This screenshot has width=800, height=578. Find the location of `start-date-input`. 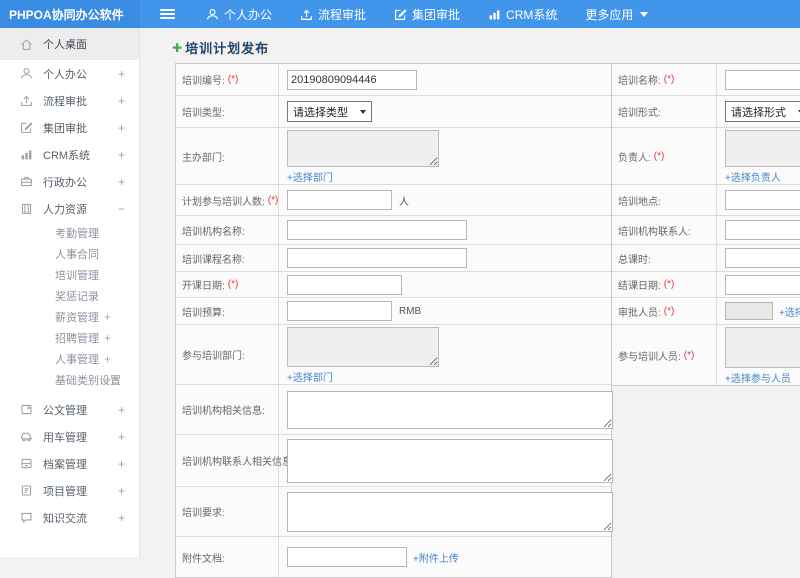

start-date-input is located at coordinates (344, 284).